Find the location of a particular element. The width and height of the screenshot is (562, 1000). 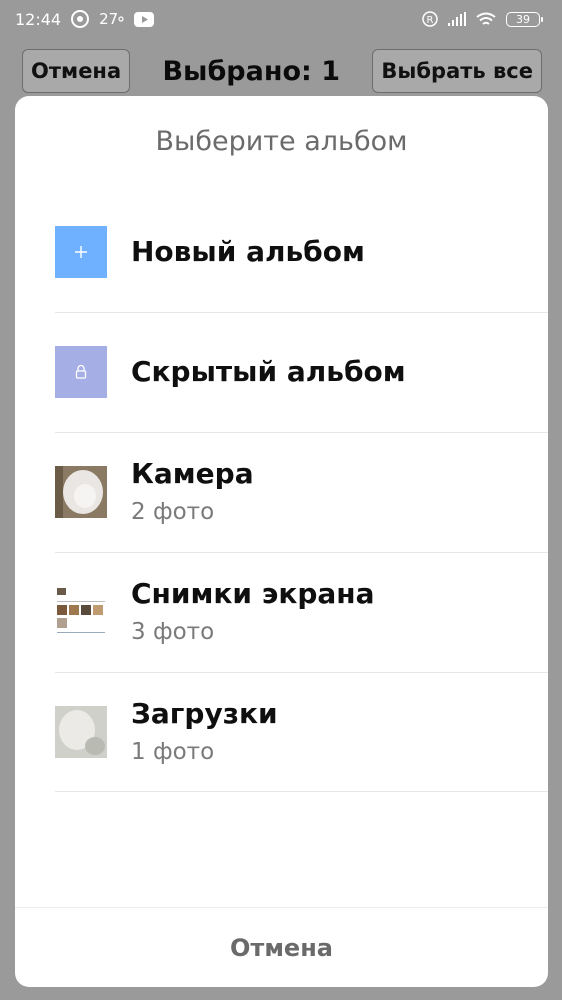

album-count: 3 фото is located at coordinates (173, 632).